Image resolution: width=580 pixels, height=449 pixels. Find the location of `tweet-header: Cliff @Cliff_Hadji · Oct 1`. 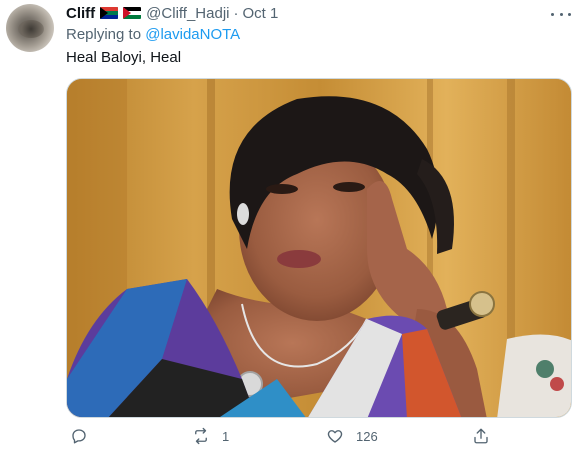

tweet-header: Cliff @Cliff_Hadji · Oct 1 is located at coordinates (172, 13).